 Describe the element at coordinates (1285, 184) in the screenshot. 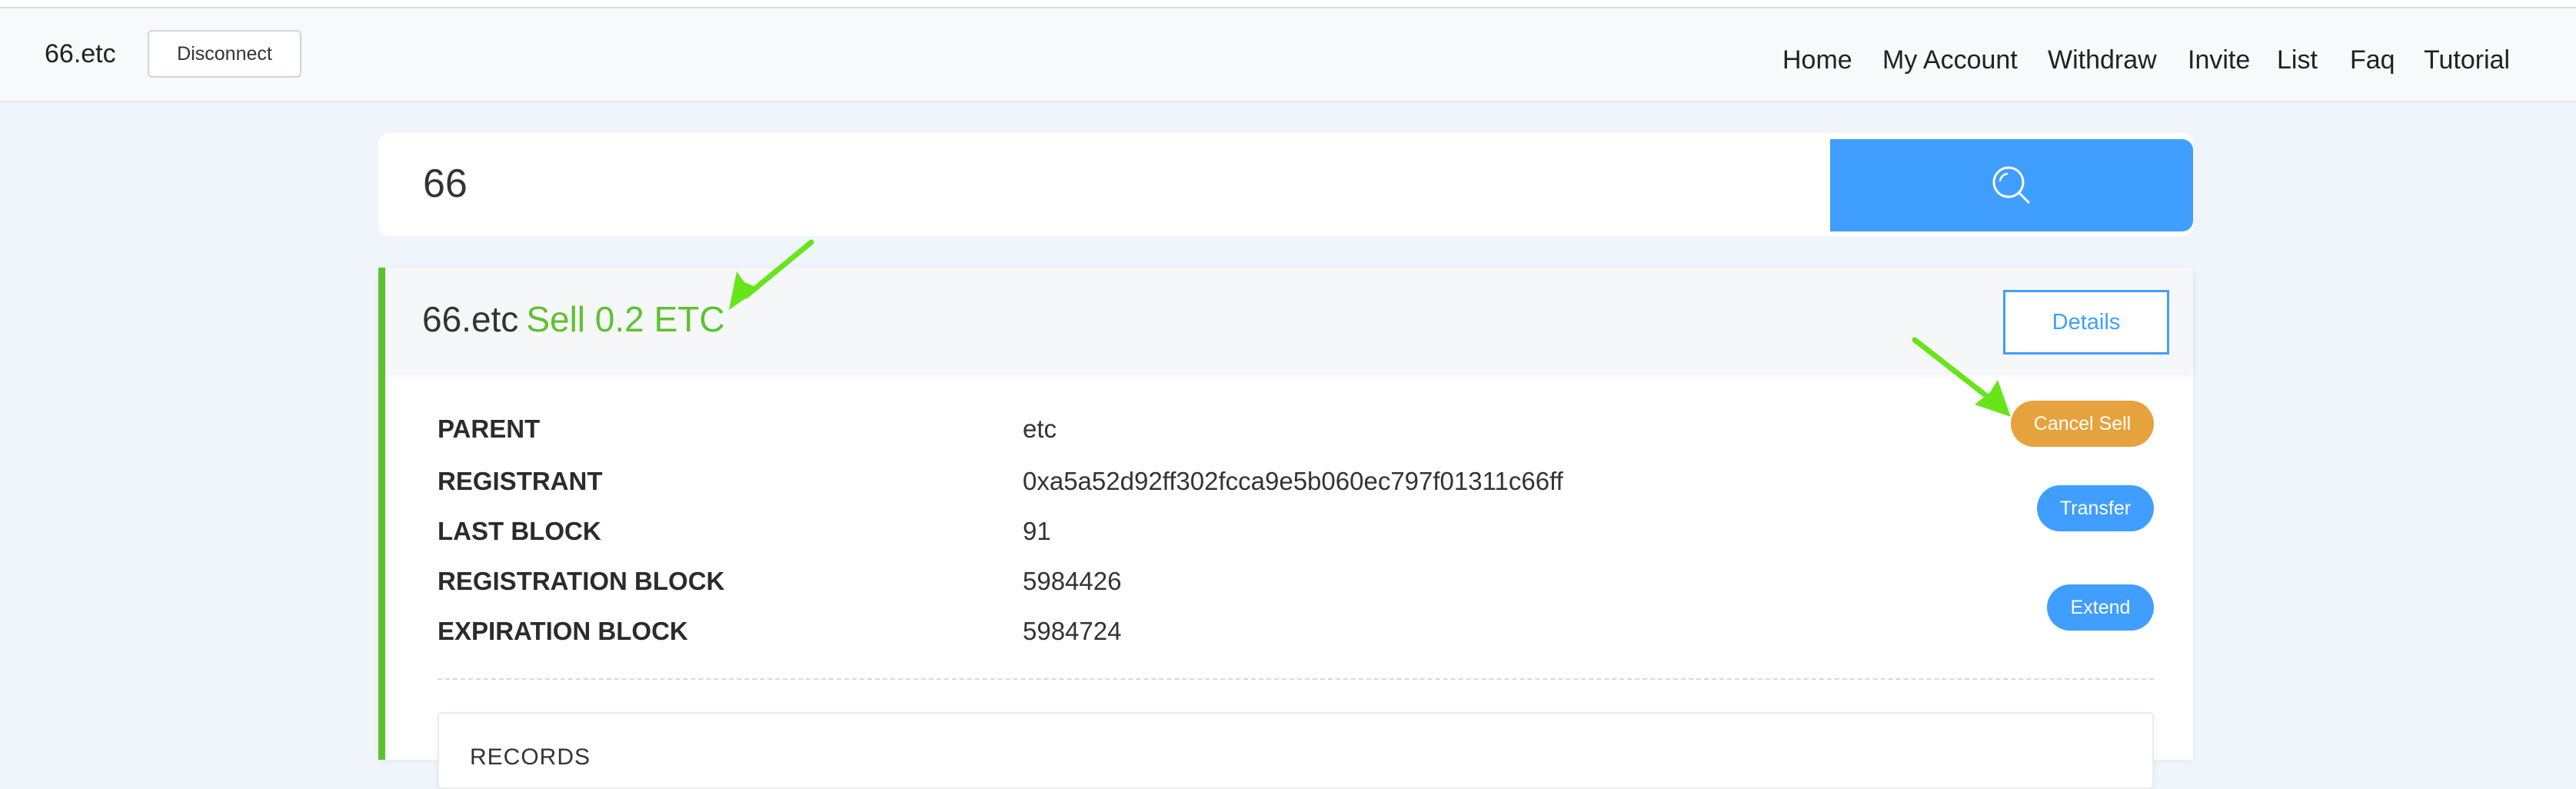

I see `search-bar: 66` at that location.